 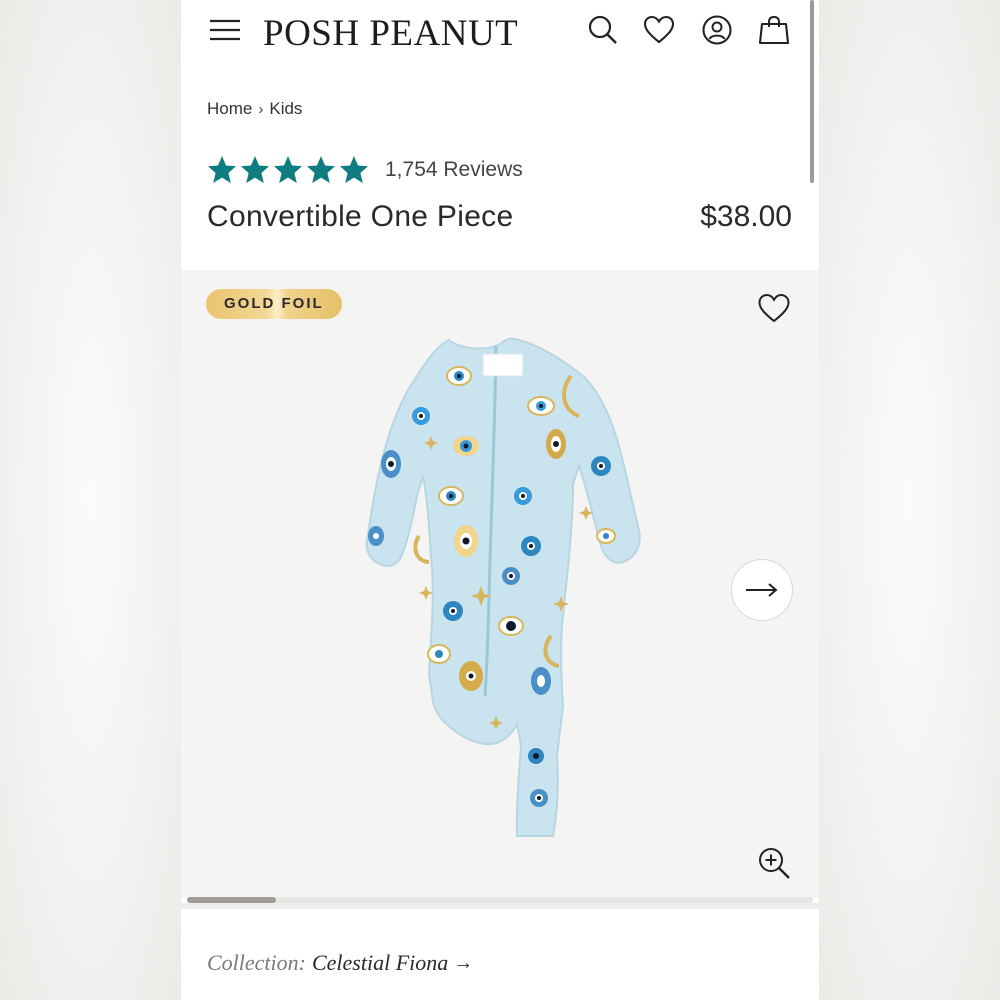 I want to click on site-header: POSH PEANUT, so click(x=500, y=31).